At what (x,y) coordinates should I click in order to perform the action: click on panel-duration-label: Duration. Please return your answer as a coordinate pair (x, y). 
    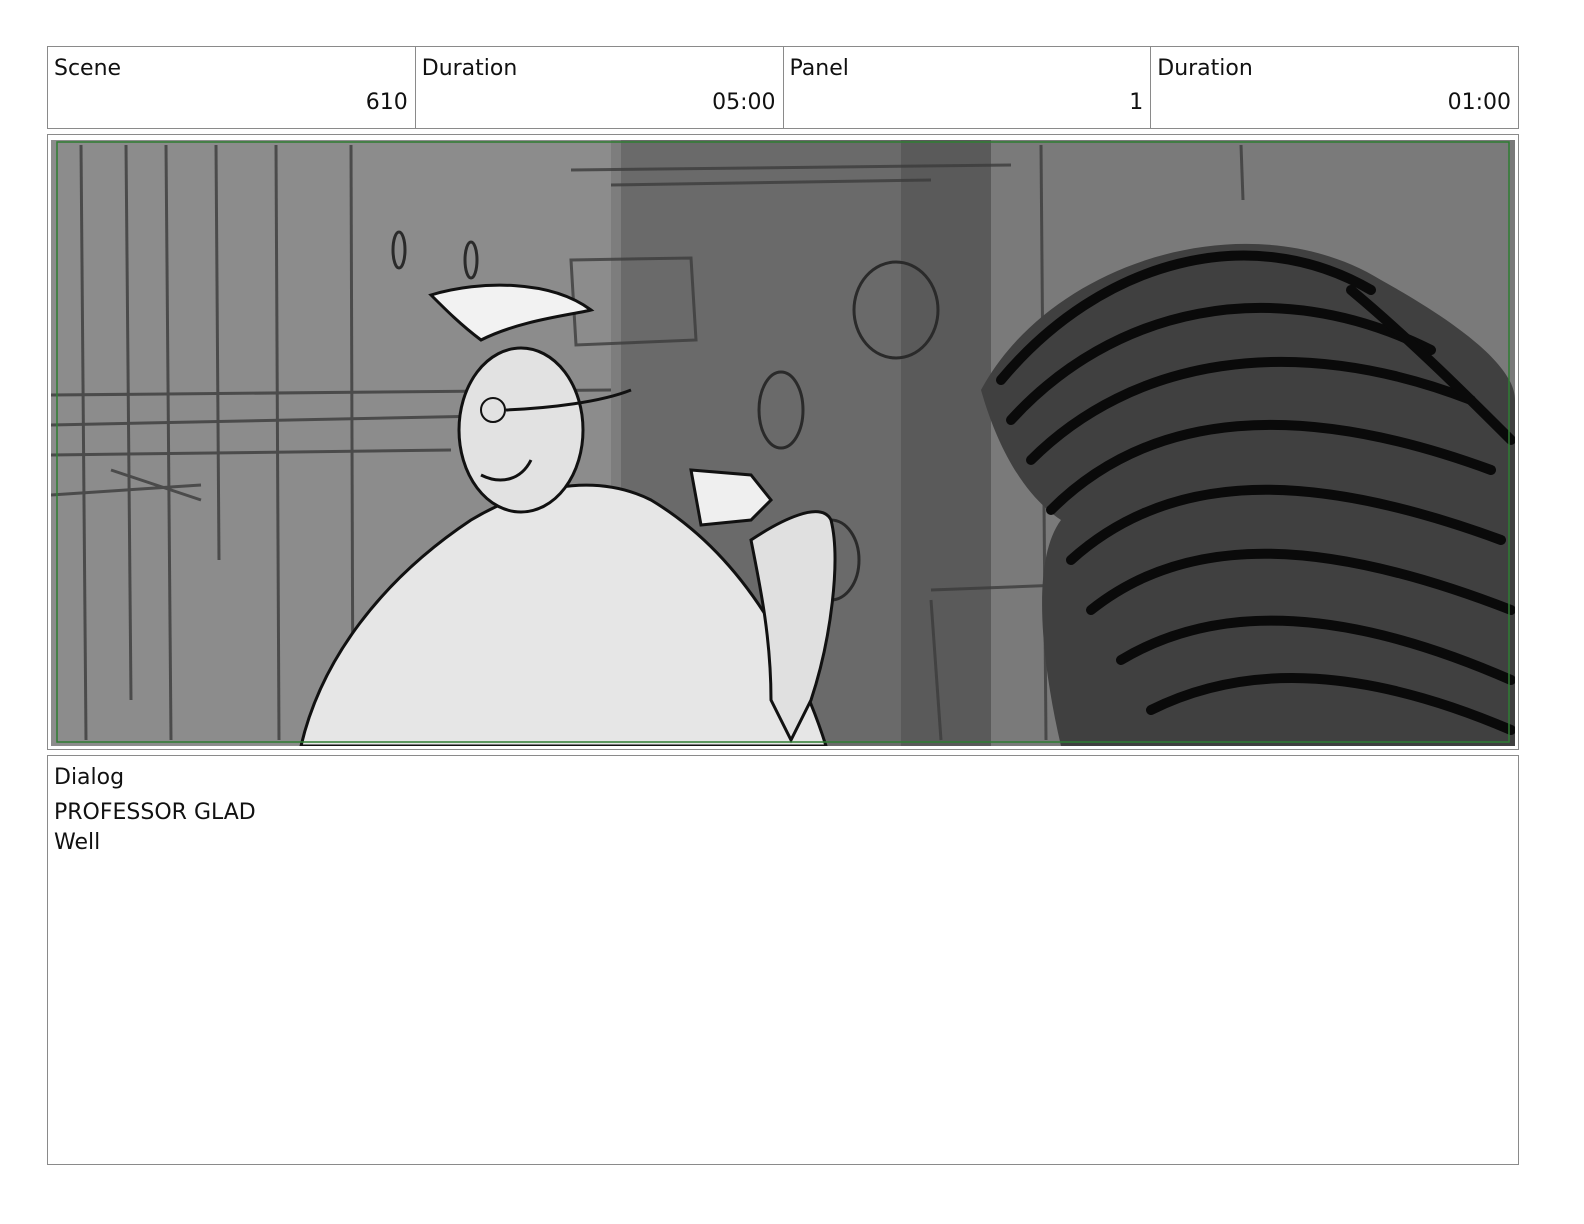
    Looking at the image, I should click on (1205, 68).